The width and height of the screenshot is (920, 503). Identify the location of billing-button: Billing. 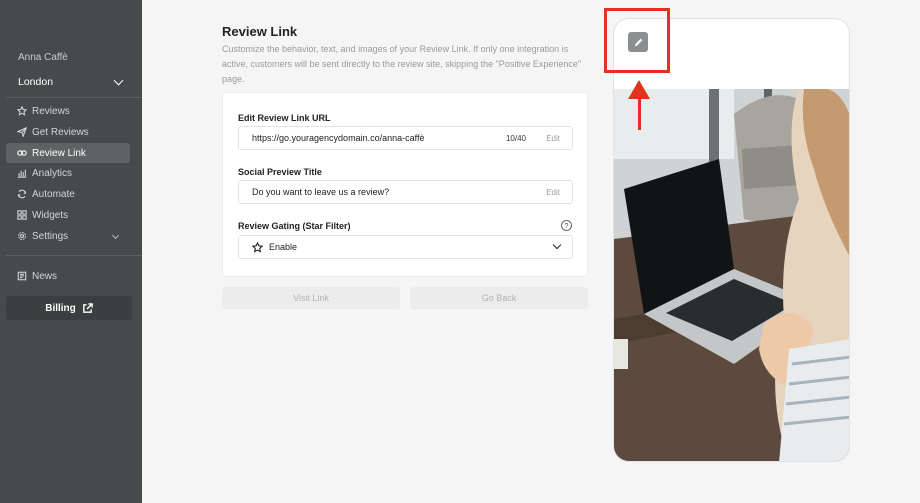
(69, 308).